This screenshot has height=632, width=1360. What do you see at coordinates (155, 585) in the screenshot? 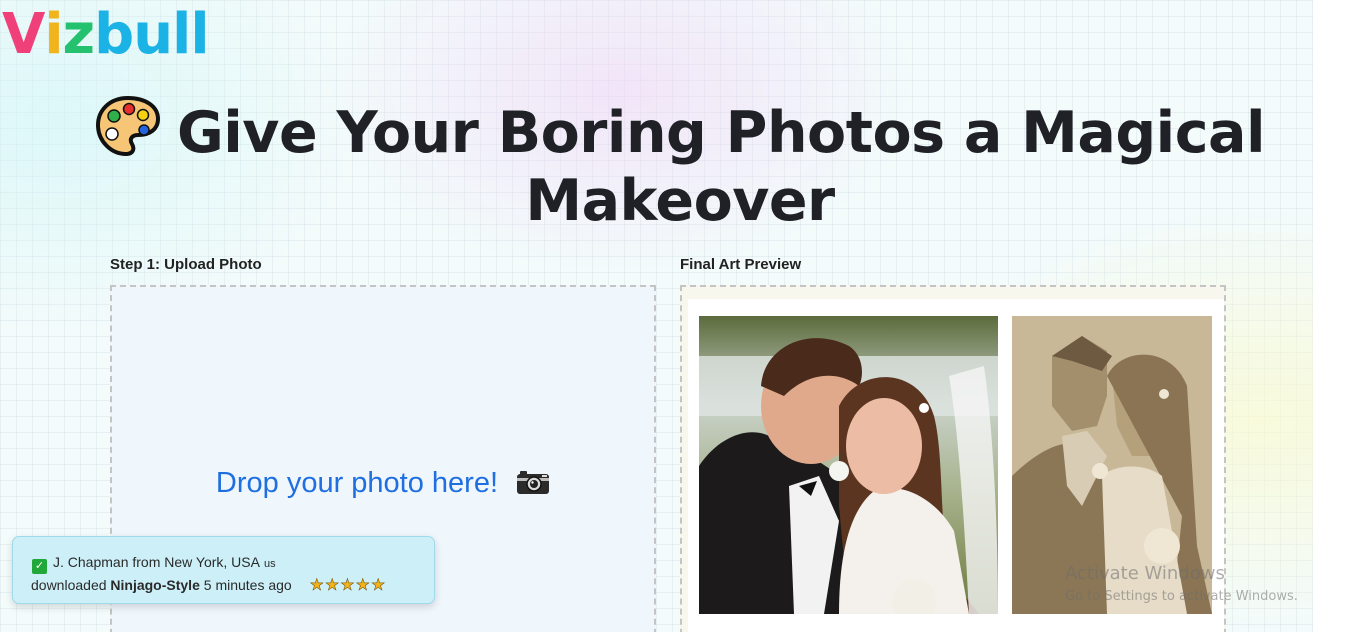
I see `toast-style-name: Ninjago-Style` at bounding box center [155, 585].